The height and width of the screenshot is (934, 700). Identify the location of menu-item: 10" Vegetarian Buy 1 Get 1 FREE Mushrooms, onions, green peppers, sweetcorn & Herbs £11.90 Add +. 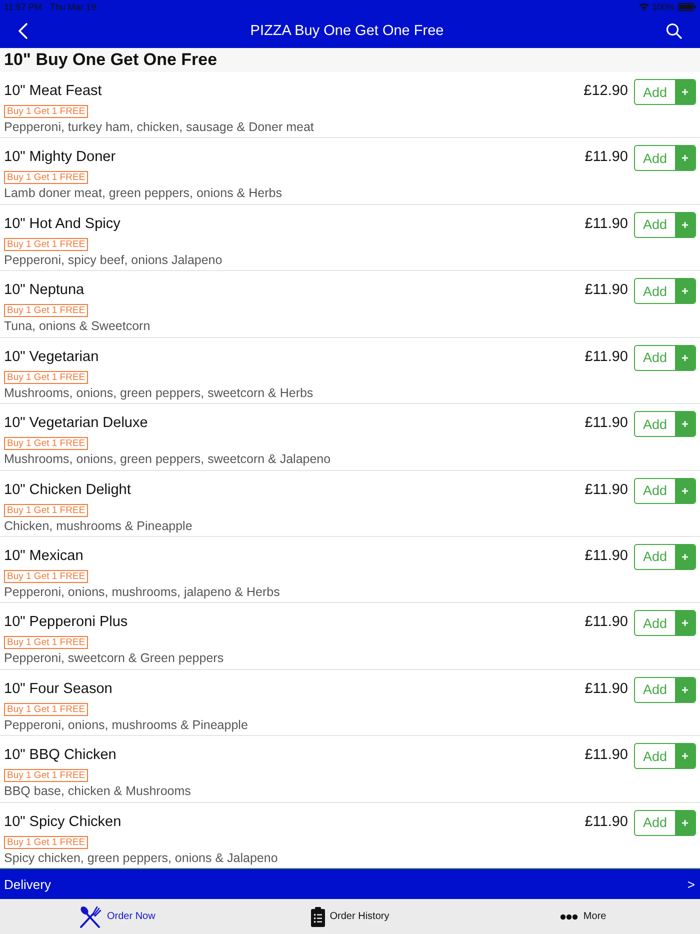
(350, 371).